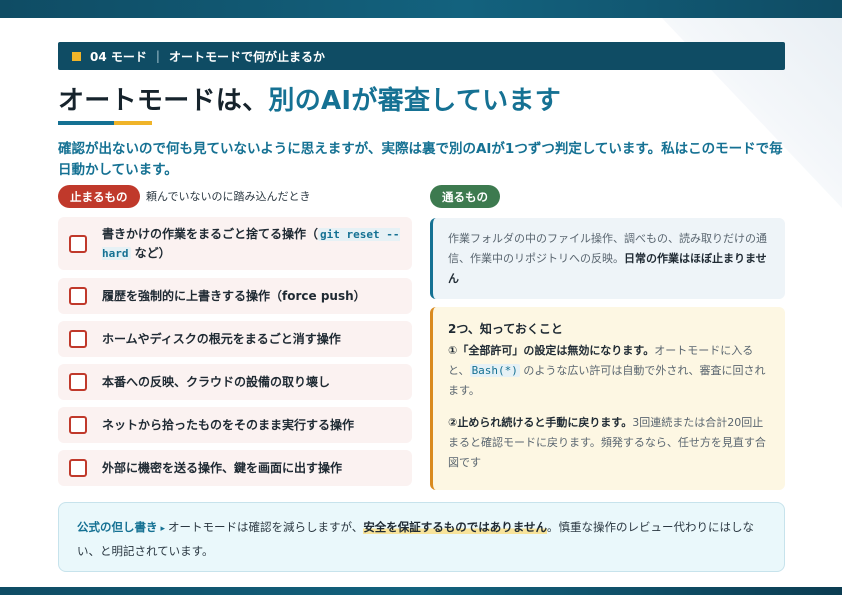 This screenshot has width=842, height=595. I want to click on stop-item: 履歴を強制的に上書きする操作（force push）, so click(235, 296).